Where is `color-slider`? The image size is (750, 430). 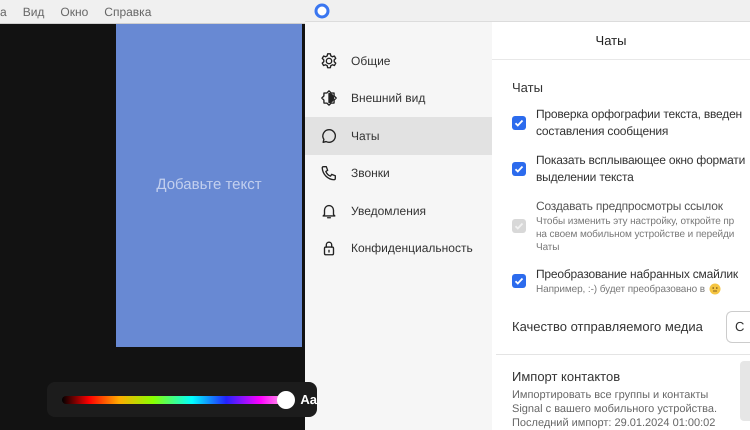 color-slider is located at coordinates (177, 399).